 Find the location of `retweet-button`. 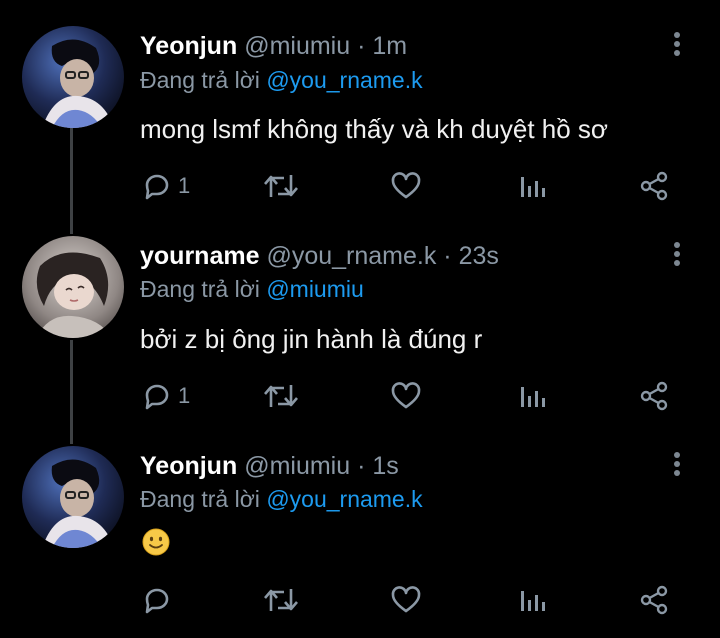

retweet-button is located at coordinates (281, 600).